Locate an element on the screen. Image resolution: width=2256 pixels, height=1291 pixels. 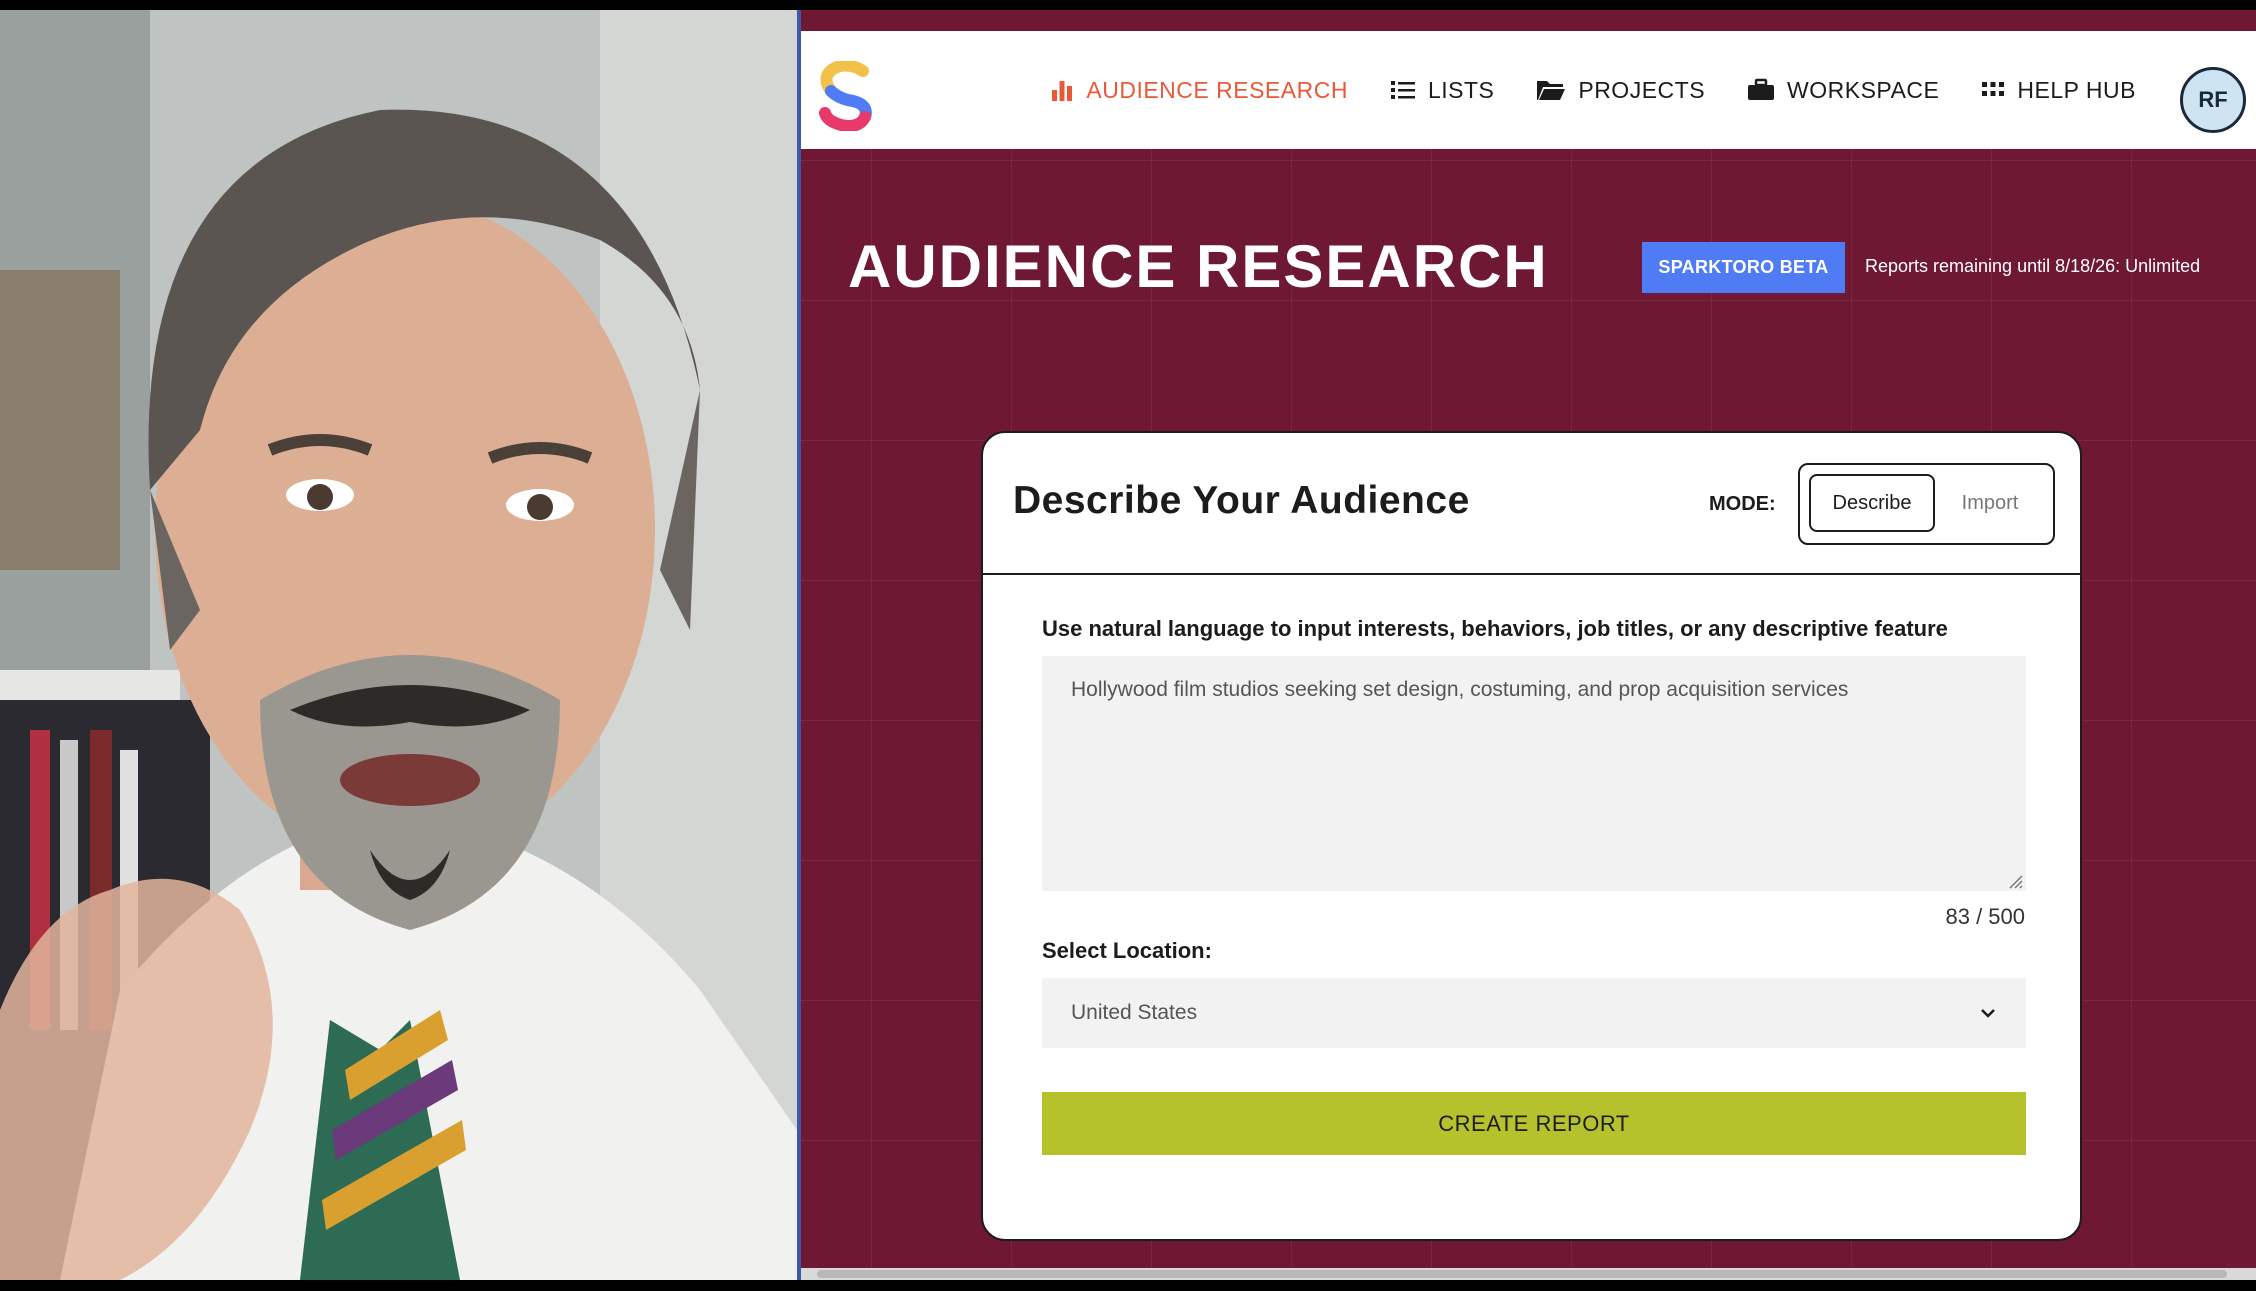
nav-projects: PROJECTS is located at coordinates (1620, 90).